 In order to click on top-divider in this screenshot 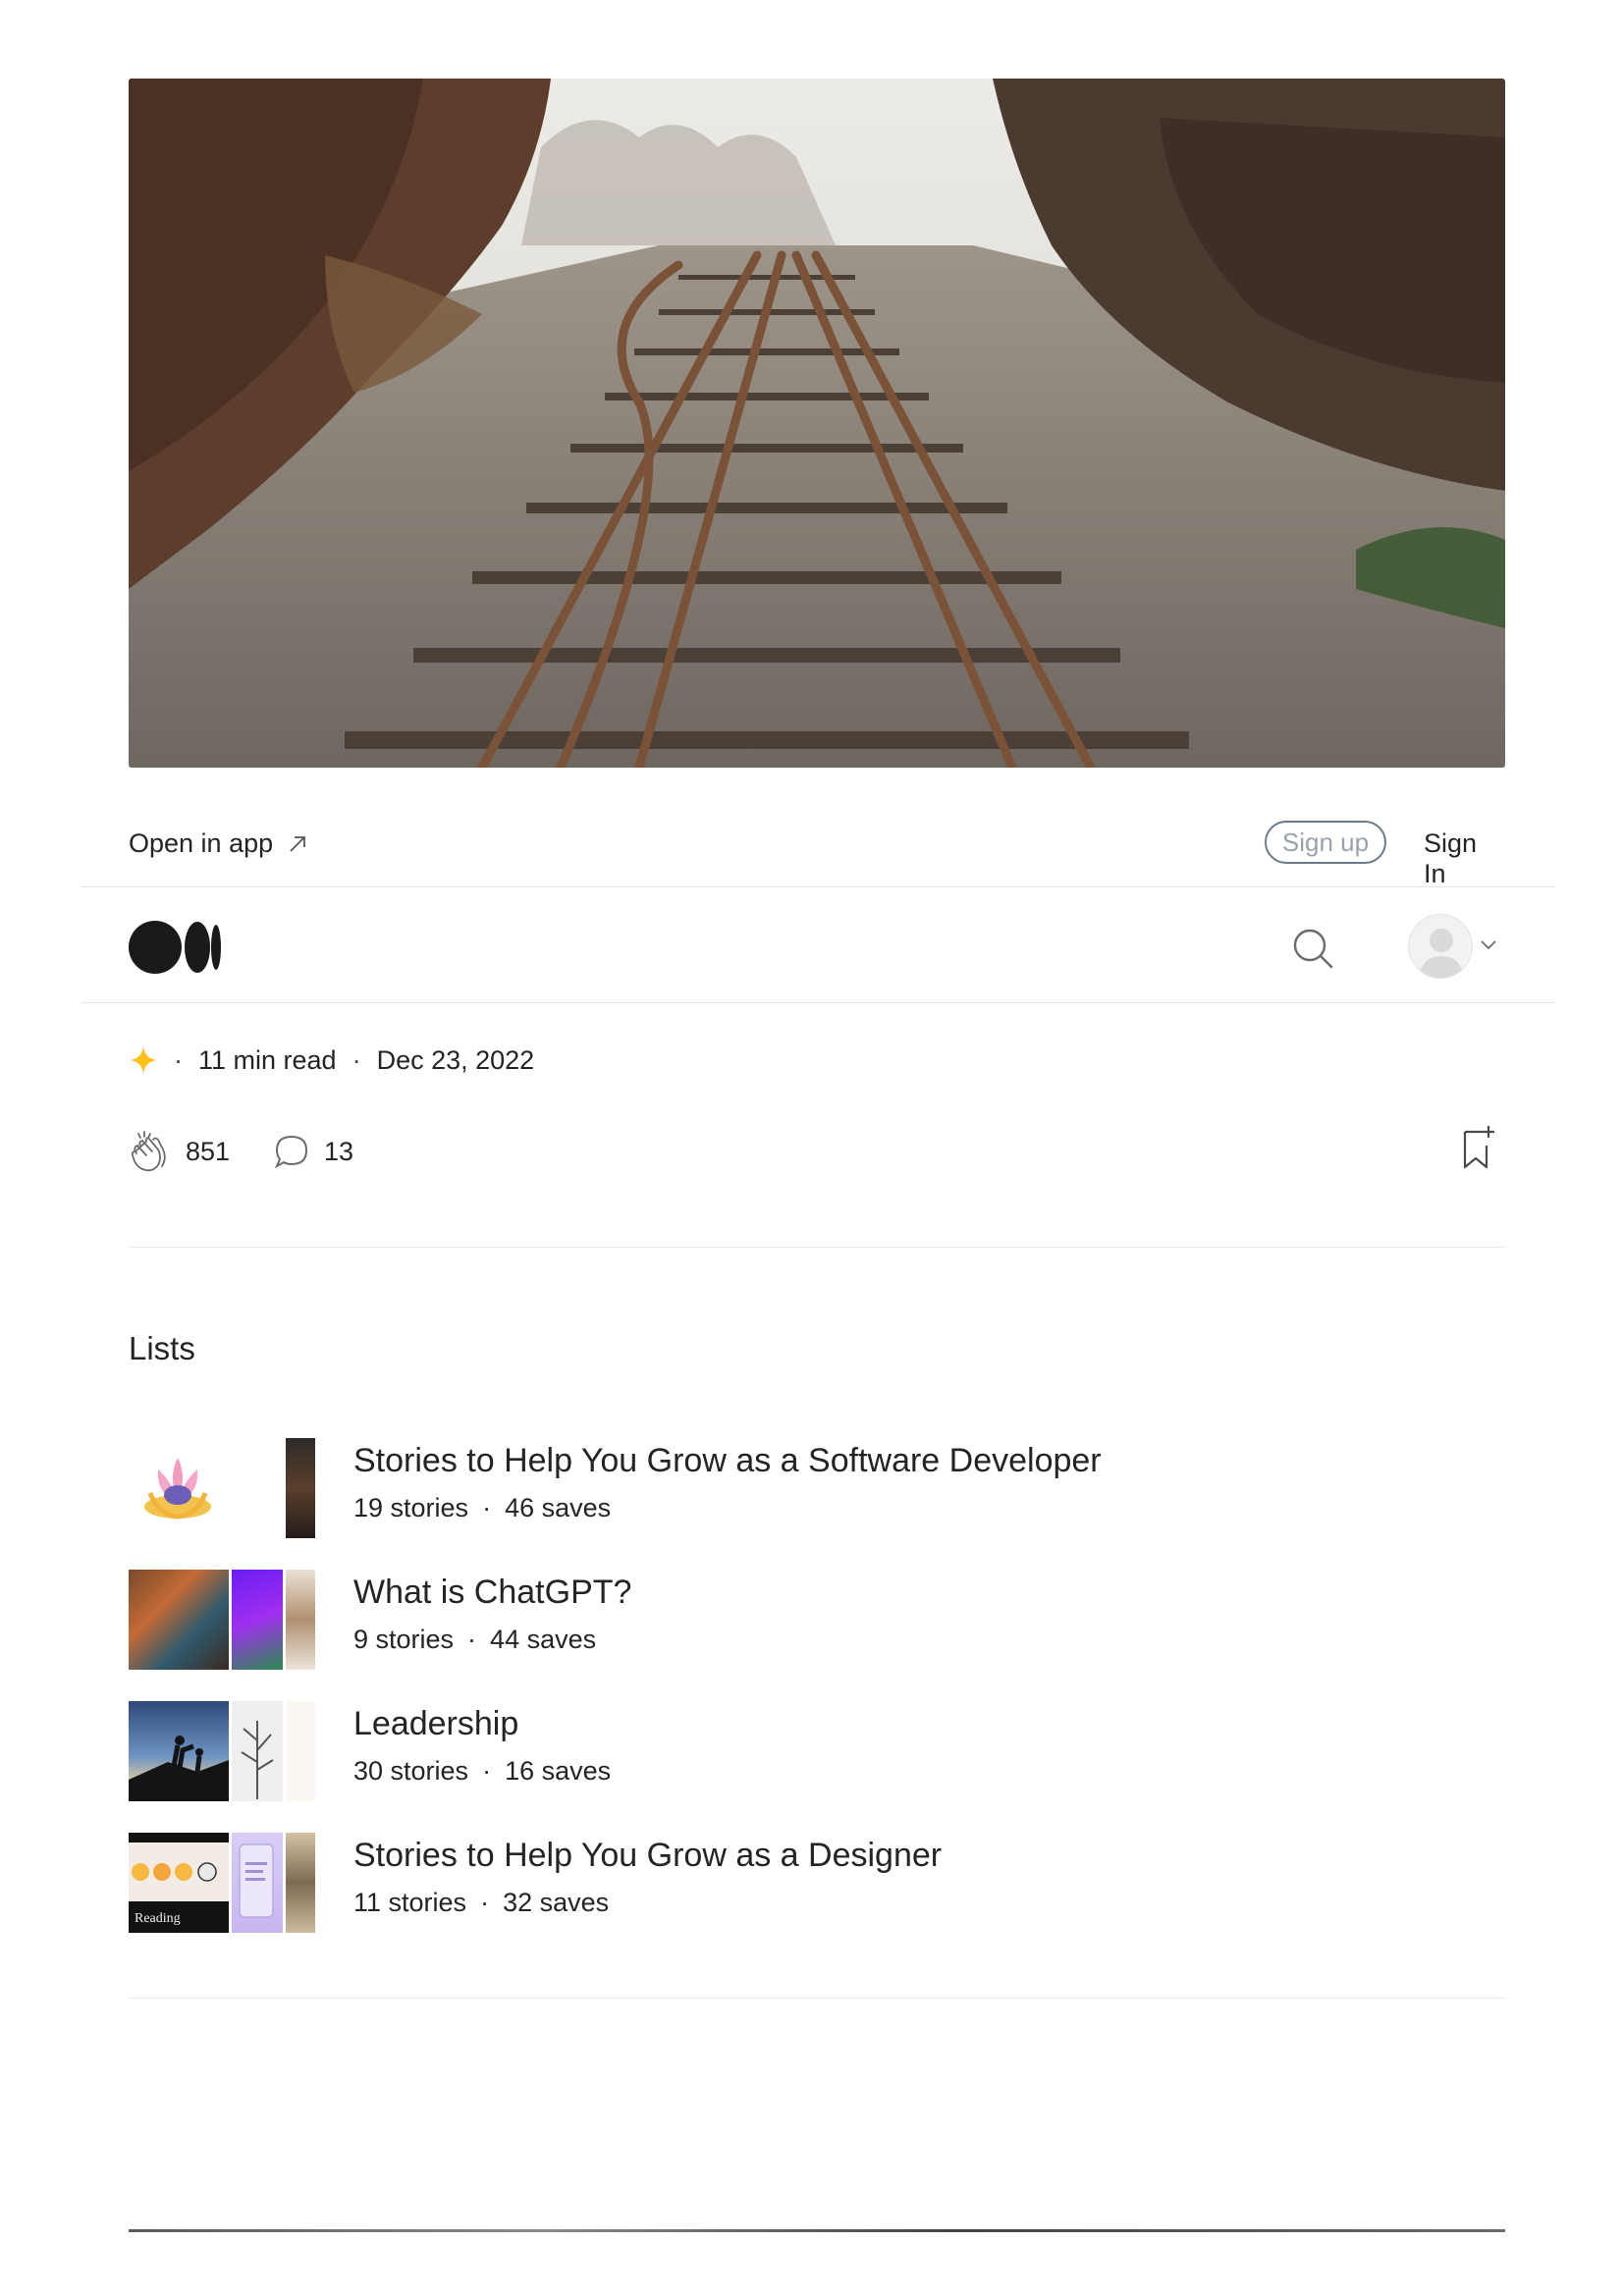, I will do `click(818, 886)`.